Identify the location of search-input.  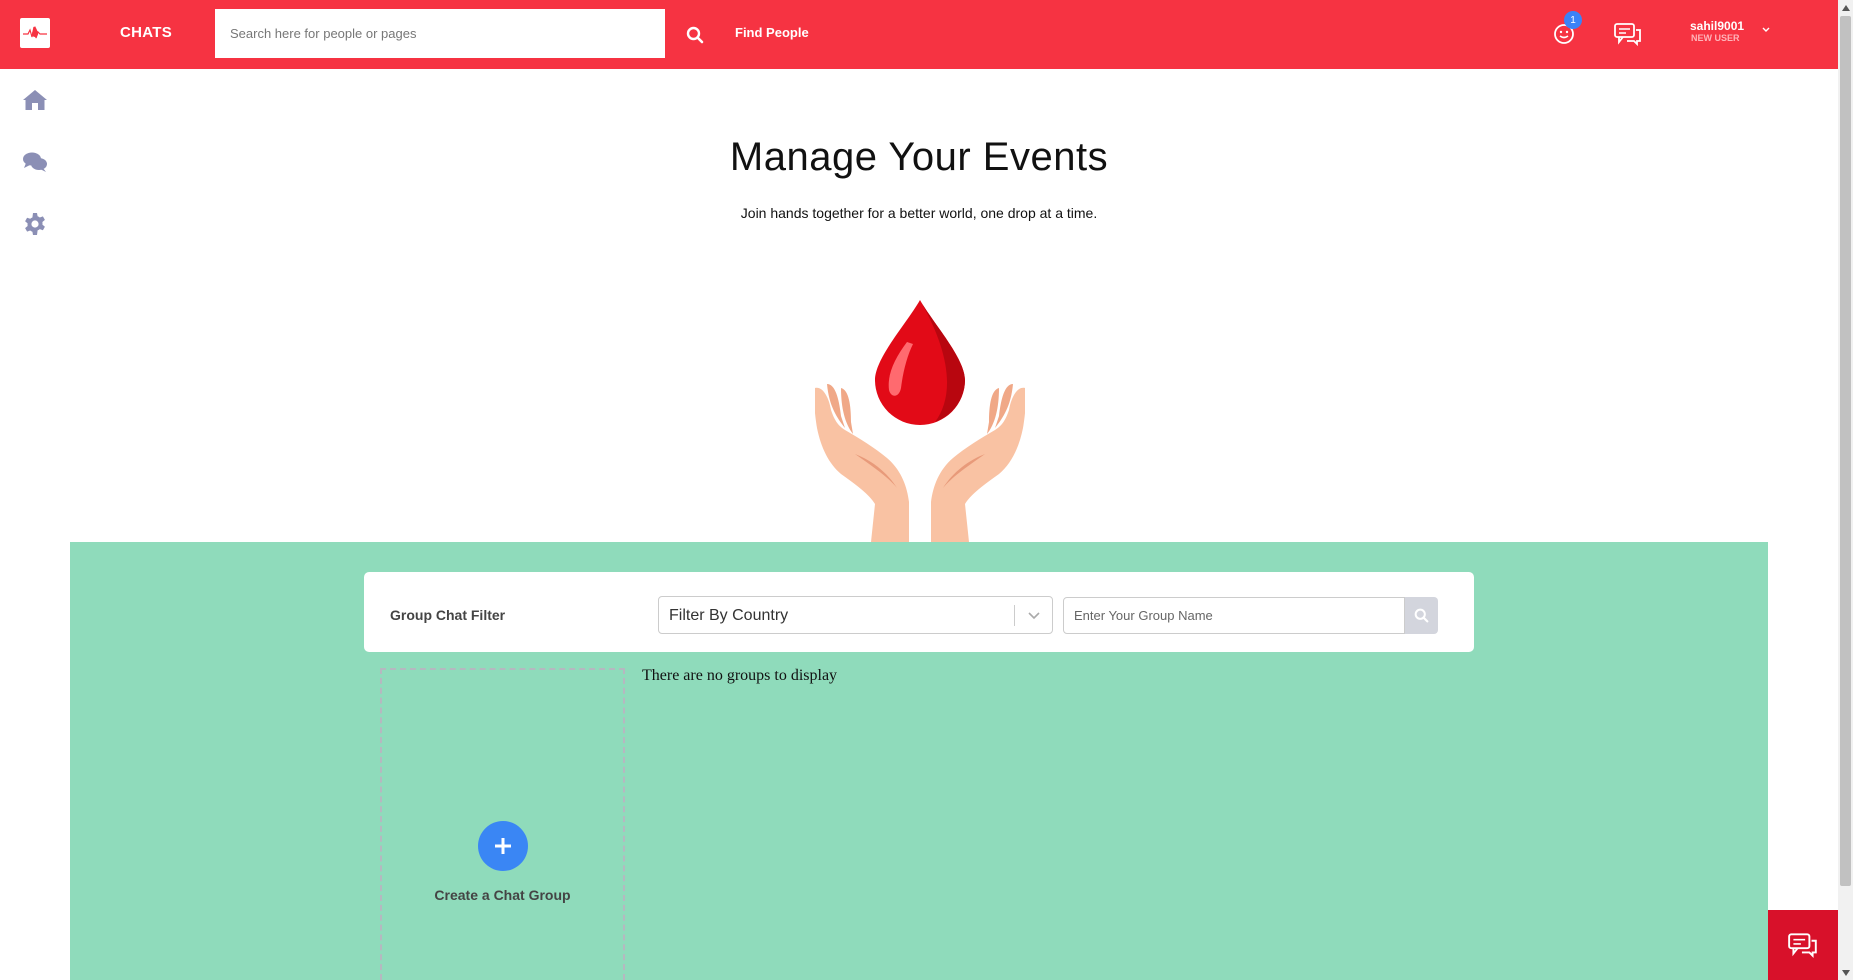
(440, 33).